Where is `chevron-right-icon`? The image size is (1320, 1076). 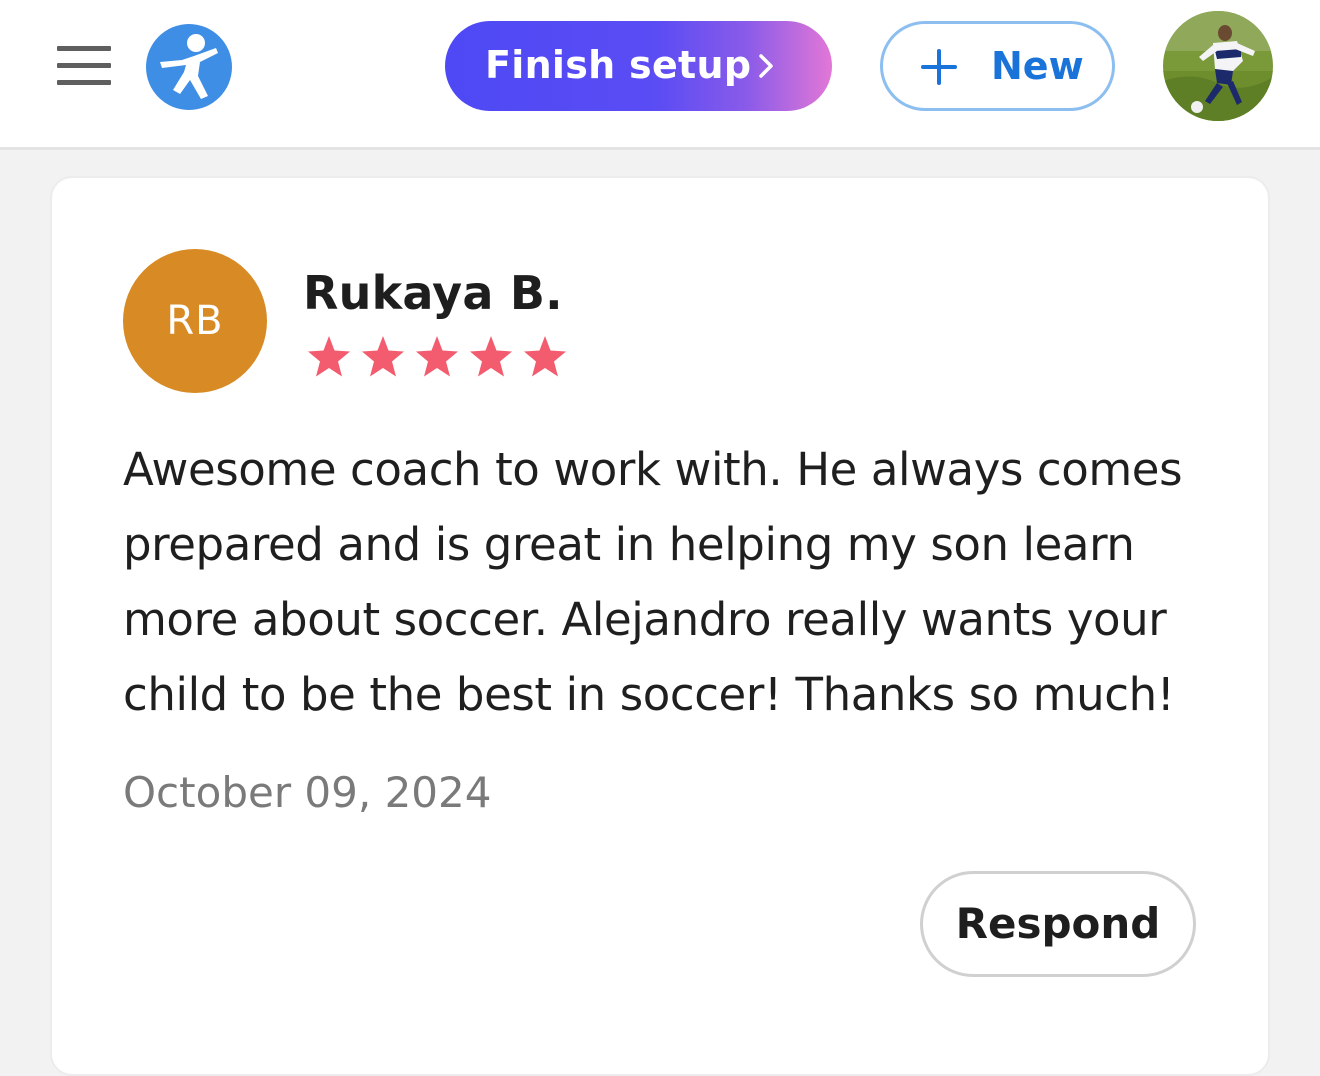 chevron-right-icon is located at coordinates (766, 66).